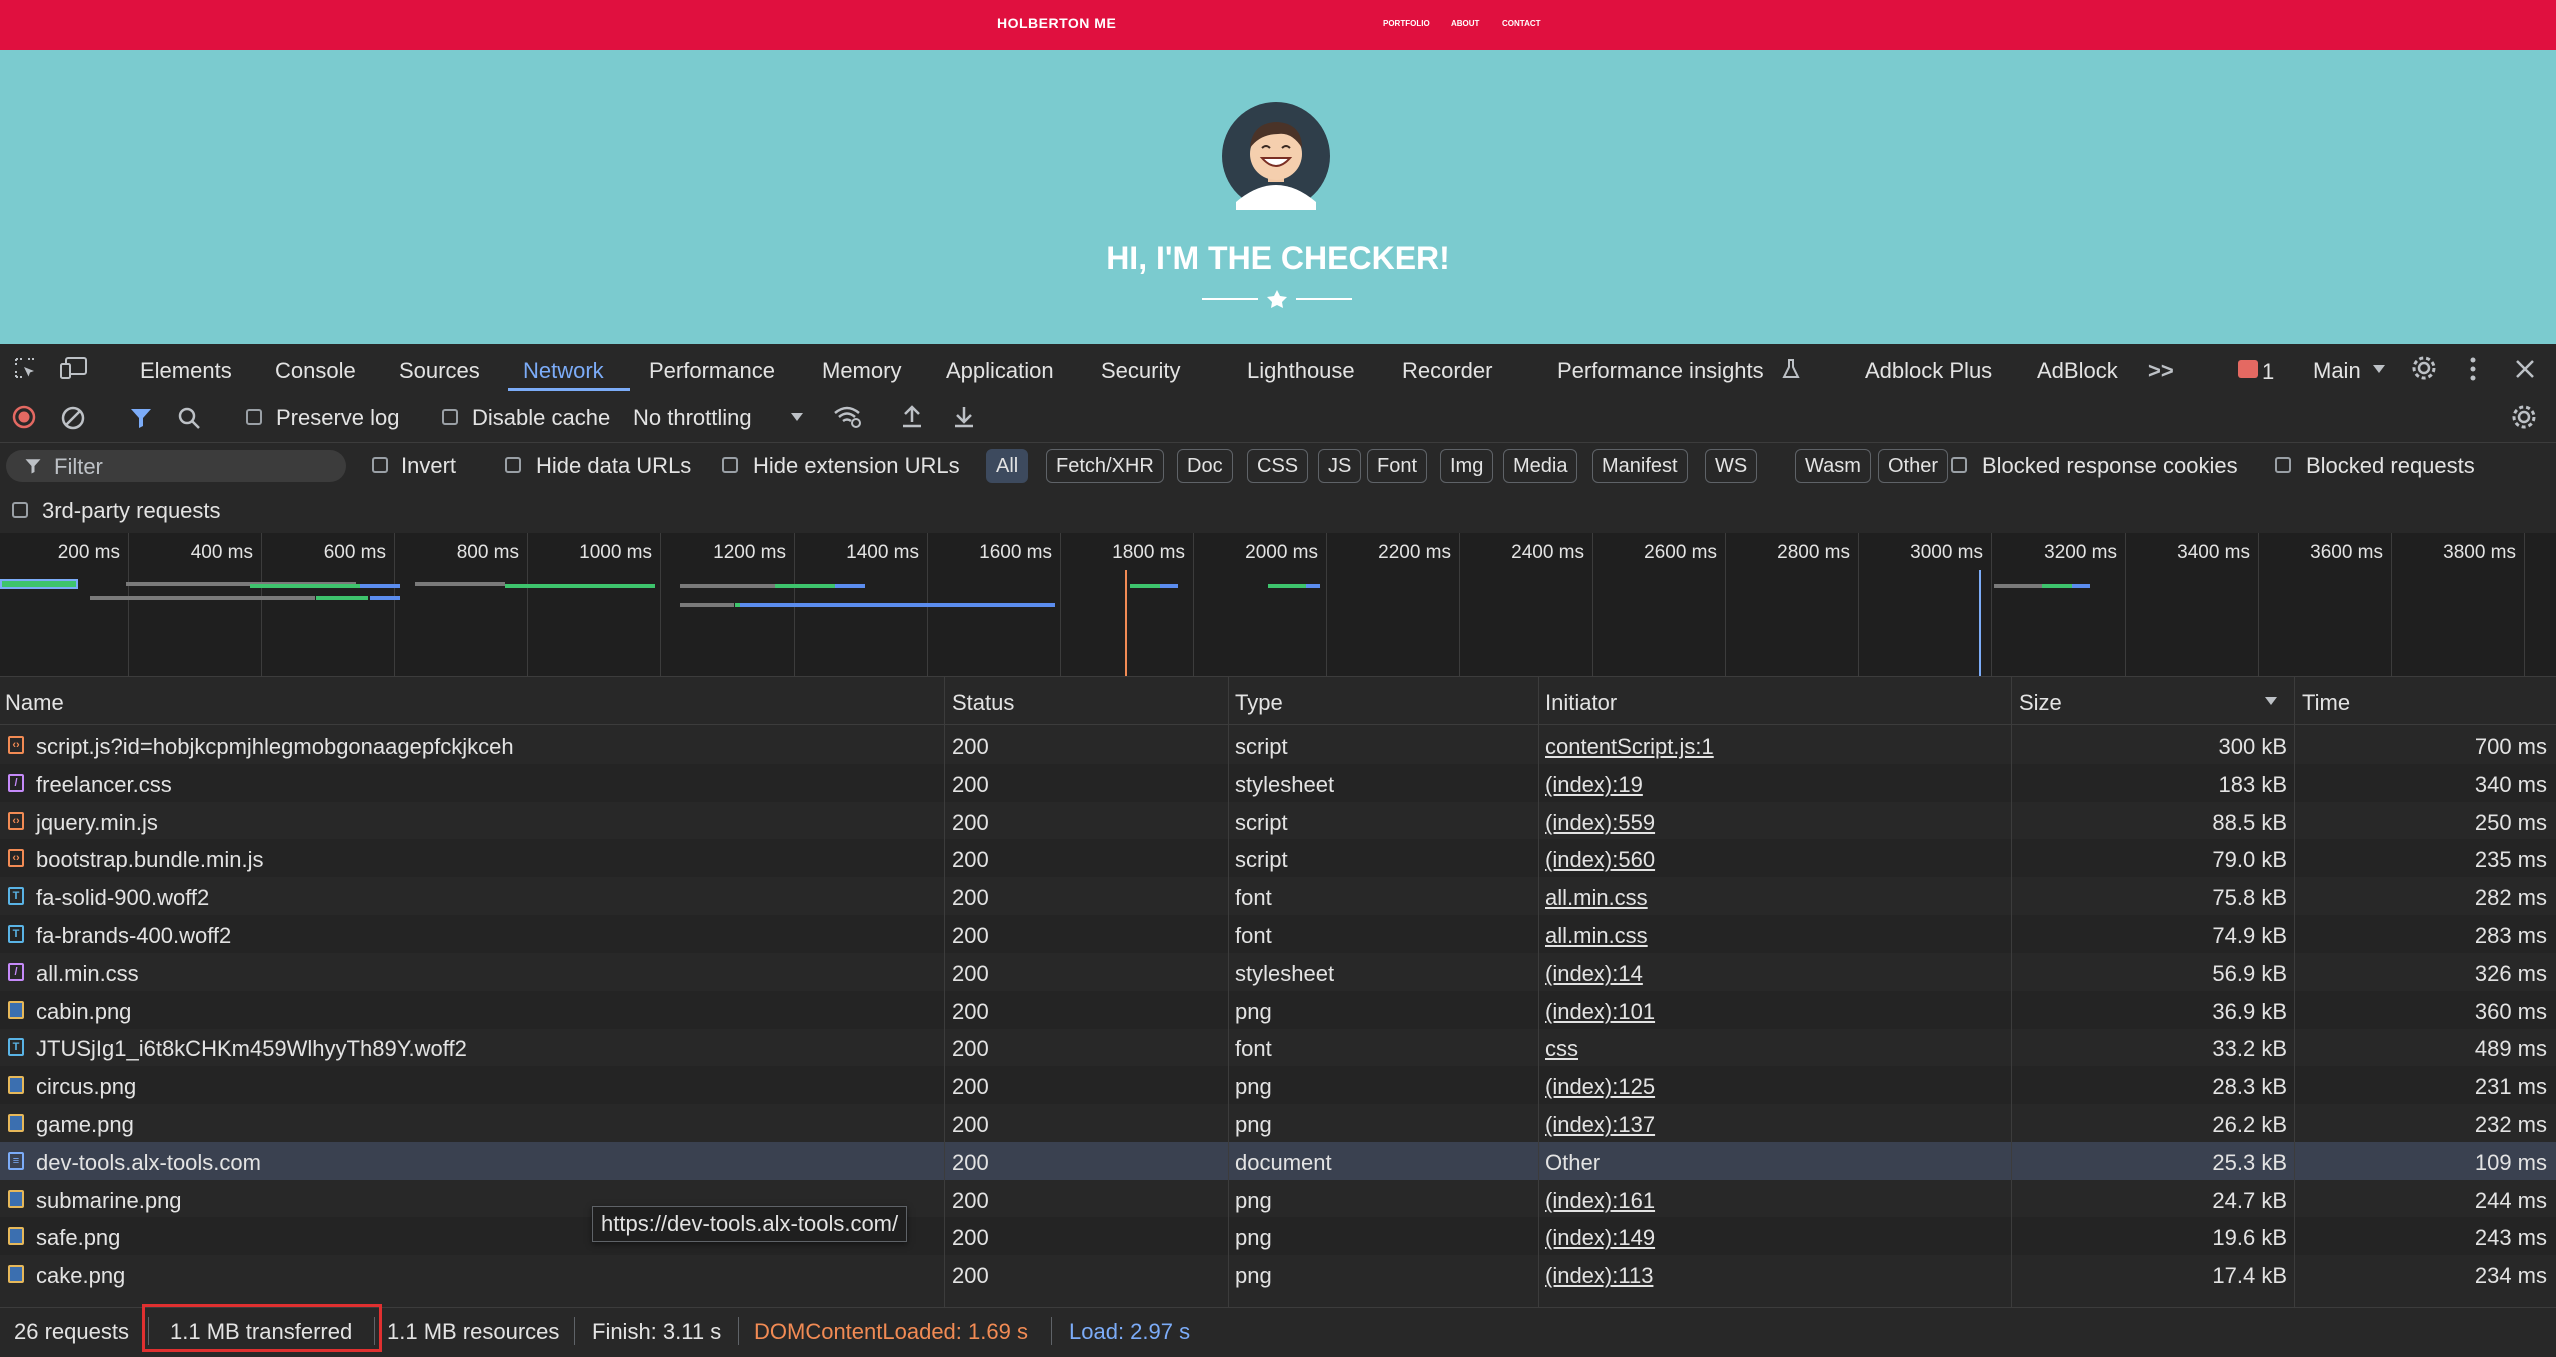 The height and width of the screenshot is (1357, 2556). I want to click on nav-link-about: ABOUT, so click(1465, 23).